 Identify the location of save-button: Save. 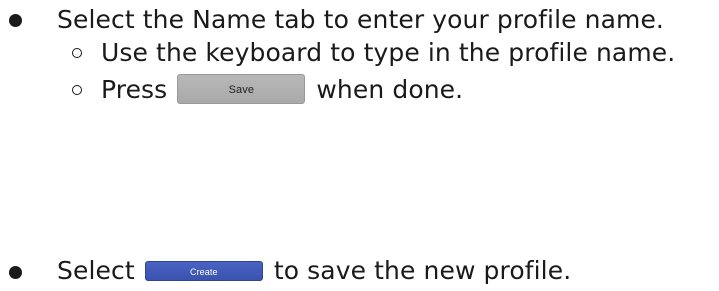
(241, 89).